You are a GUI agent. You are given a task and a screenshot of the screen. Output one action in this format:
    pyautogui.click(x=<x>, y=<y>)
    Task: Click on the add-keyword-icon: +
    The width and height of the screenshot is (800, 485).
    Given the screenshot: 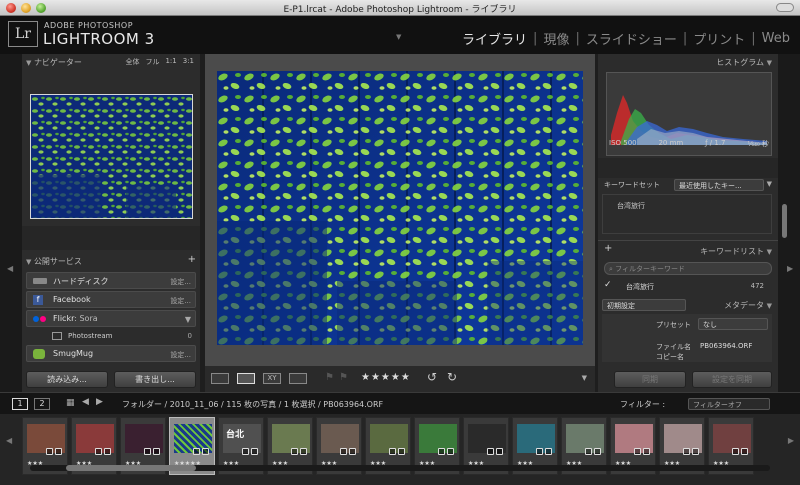 What is the action you would take?
    pyautogui.click(x=608, y=248)
    